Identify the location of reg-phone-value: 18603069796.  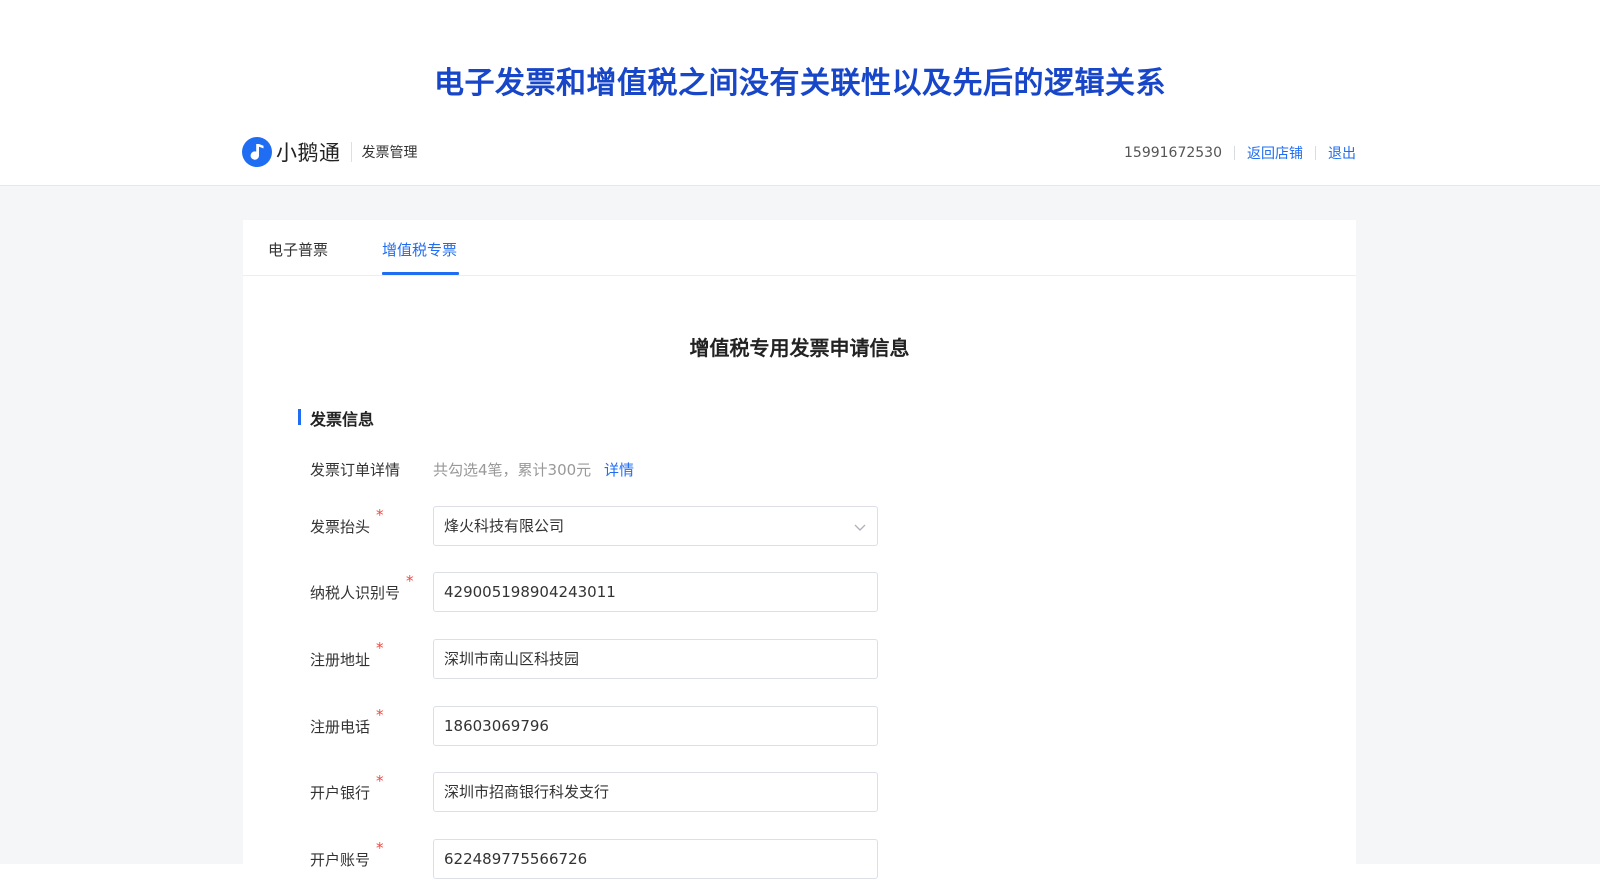
(496, 726).